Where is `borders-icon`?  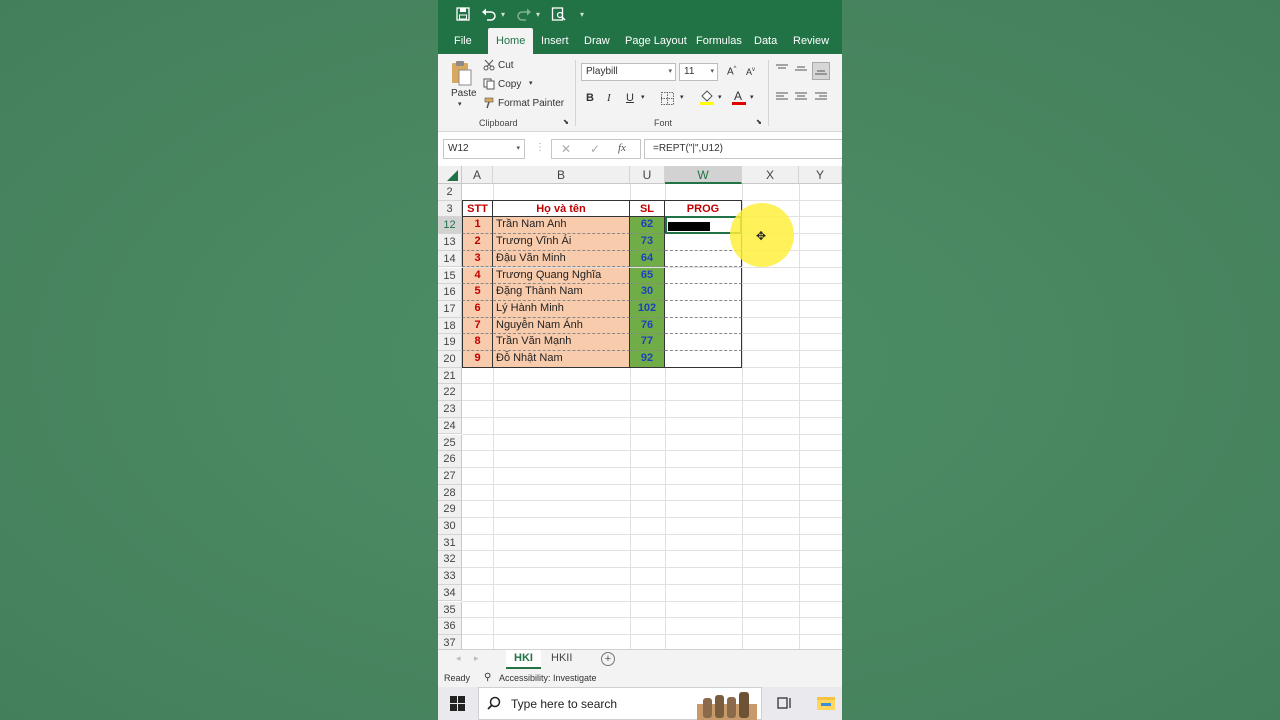 borders-icon is located at coordinates (667, 98).